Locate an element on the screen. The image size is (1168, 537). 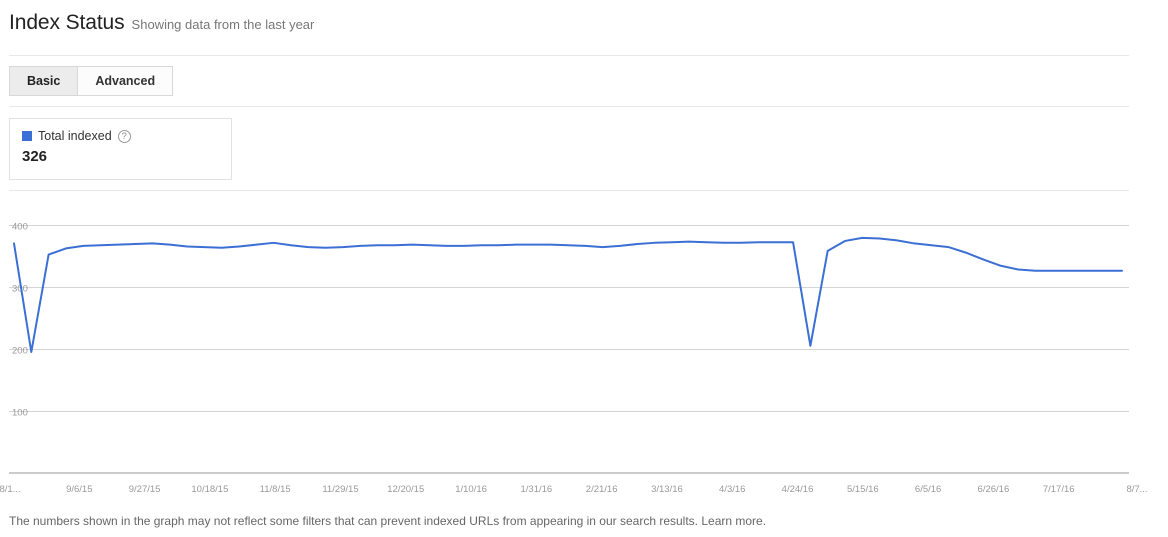
tab-advanced-label: Advanced is located at coordinates (125, 81).